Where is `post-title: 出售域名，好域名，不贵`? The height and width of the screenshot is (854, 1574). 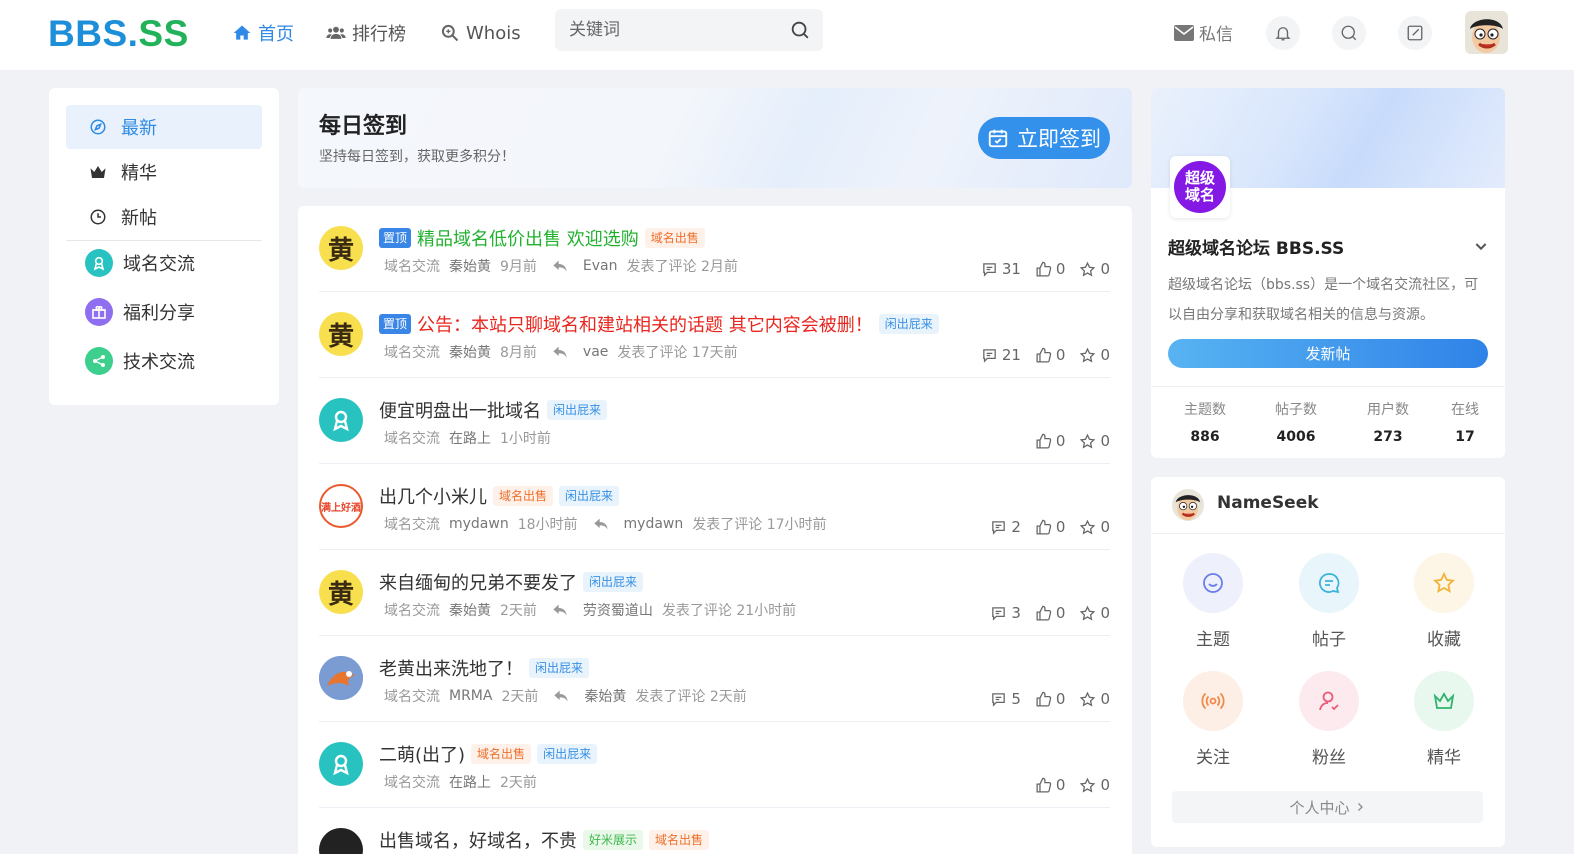 post-title: 出售域名，好域名，不贵 is located at coordinates (478, 840).